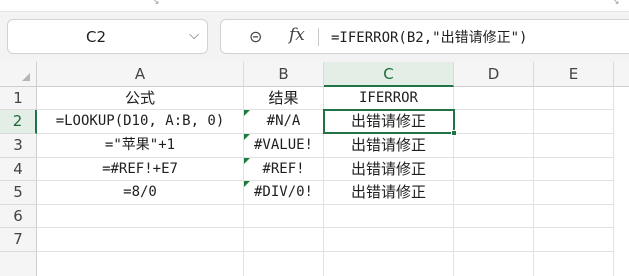 This screenshot has height=276, width=629. I want to click on row-header-5: 5, so click(18, 193).